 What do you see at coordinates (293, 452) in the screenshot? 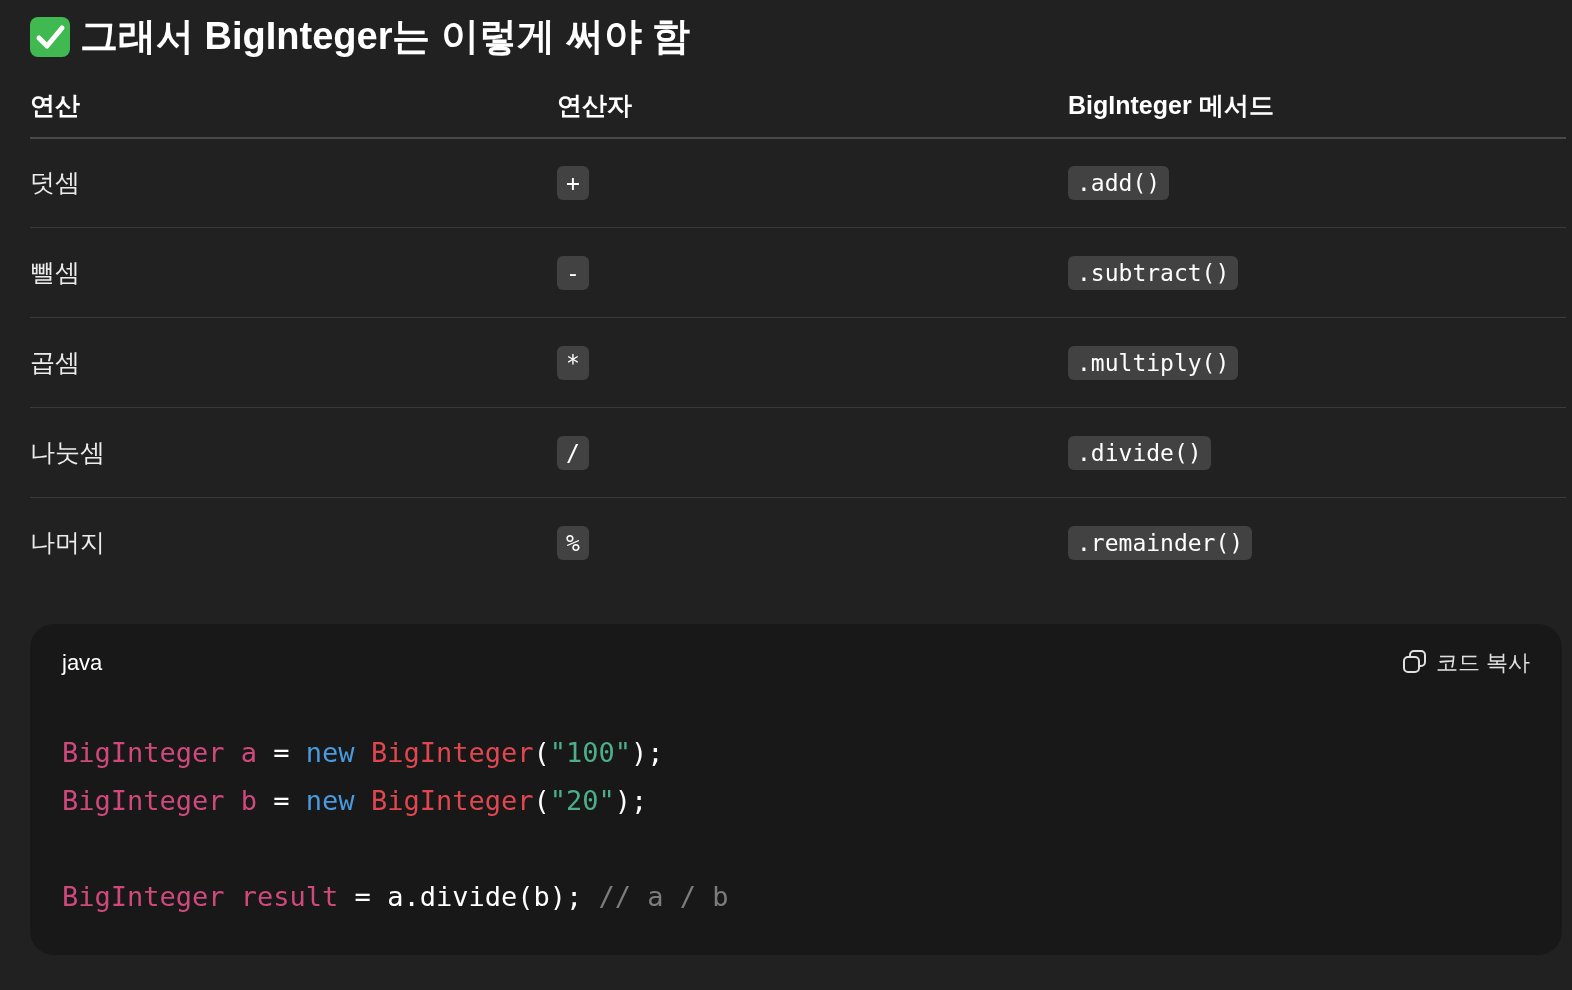
I see `table-cell: 나눗셈` at bounding box center [293, 452].